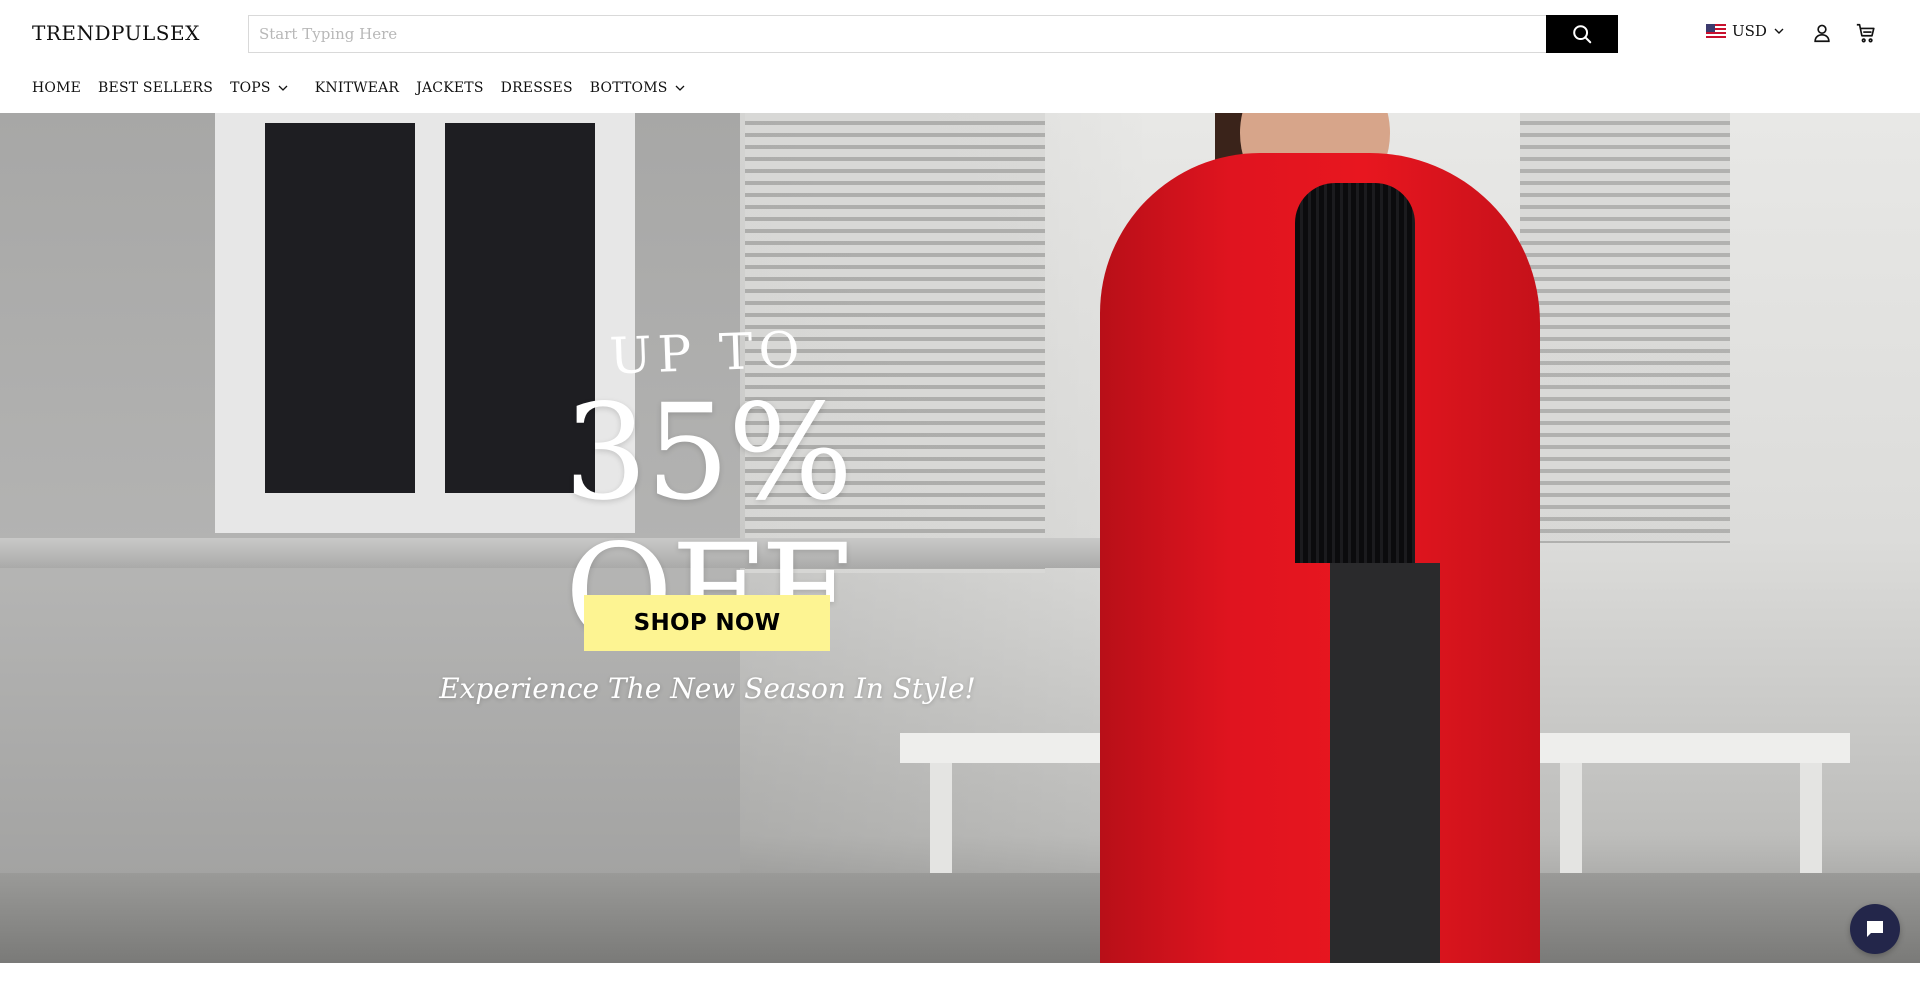 The height and width of the screenshot is (993, 1920). I want to click on search-button, so click(1582, 34).